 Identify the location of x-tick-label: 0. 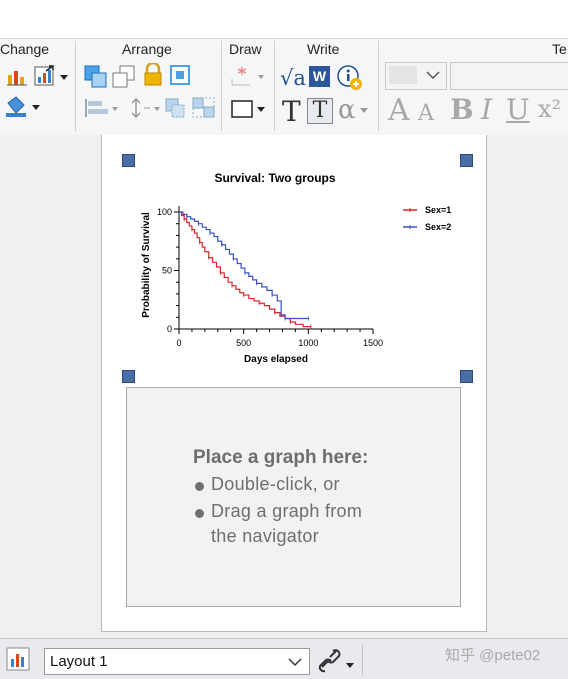
(178, 343).